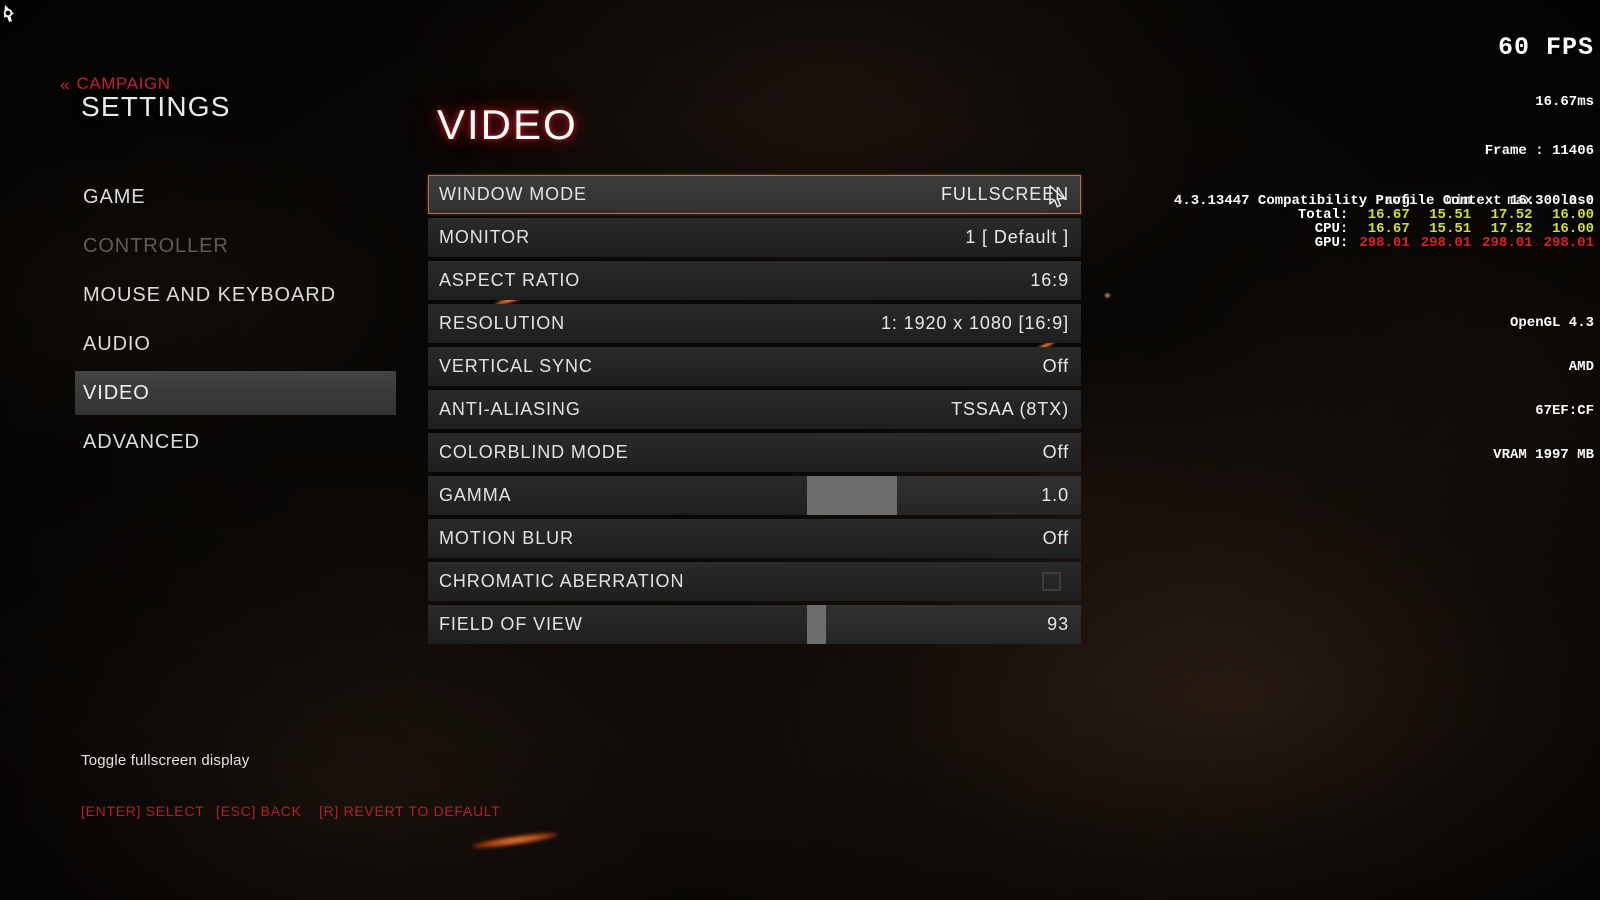  Describe the element at coordinates (114, 196) in the screenshot. I see `sidebar-item-label: GAME` at that location.